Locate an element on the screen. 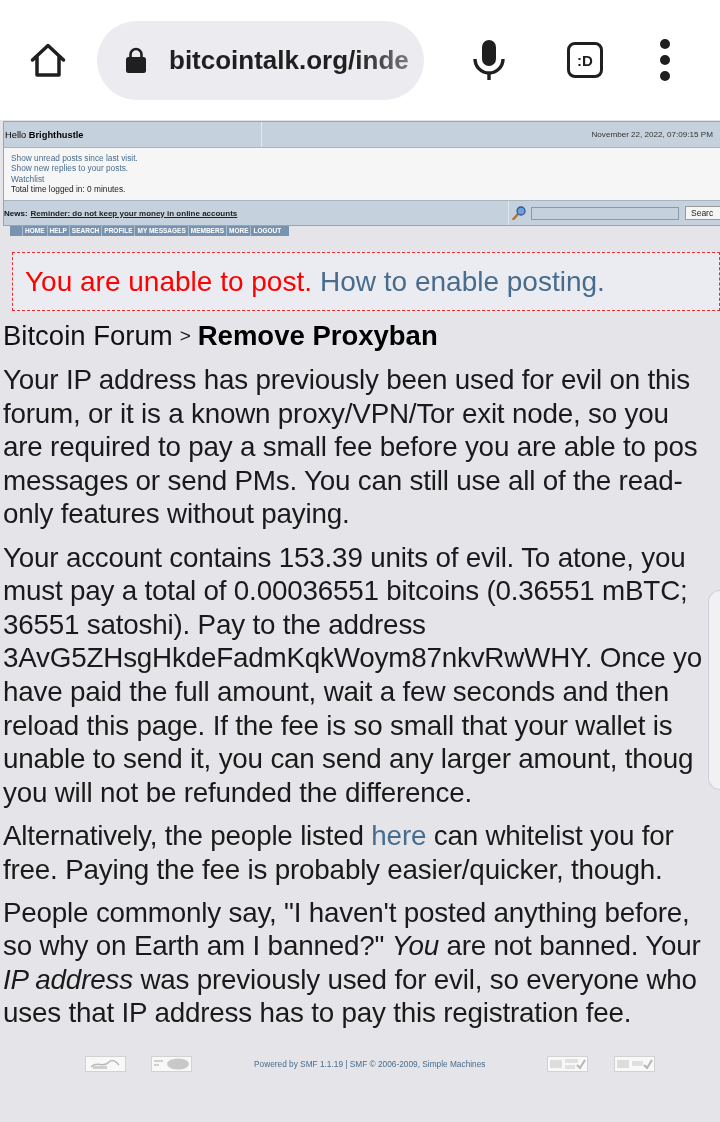 This screenshot has width=720, height=1122. home-icon is located at coordinates (48, 60).